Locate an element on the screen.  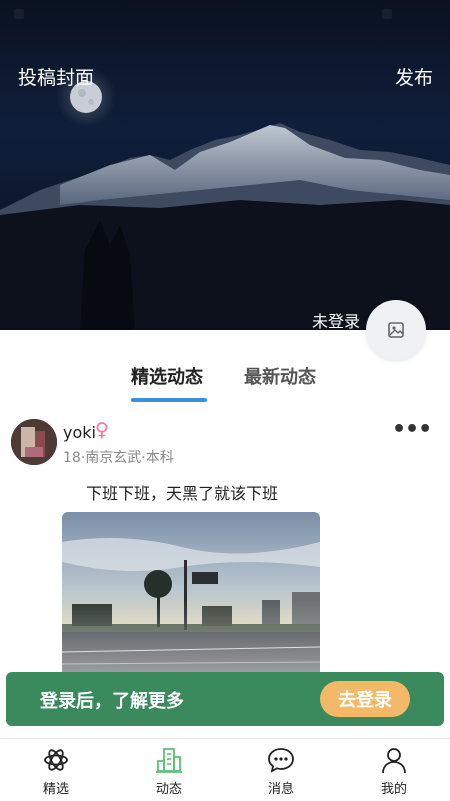
nav-profile: 我的 is located at coordinates (394, 770).